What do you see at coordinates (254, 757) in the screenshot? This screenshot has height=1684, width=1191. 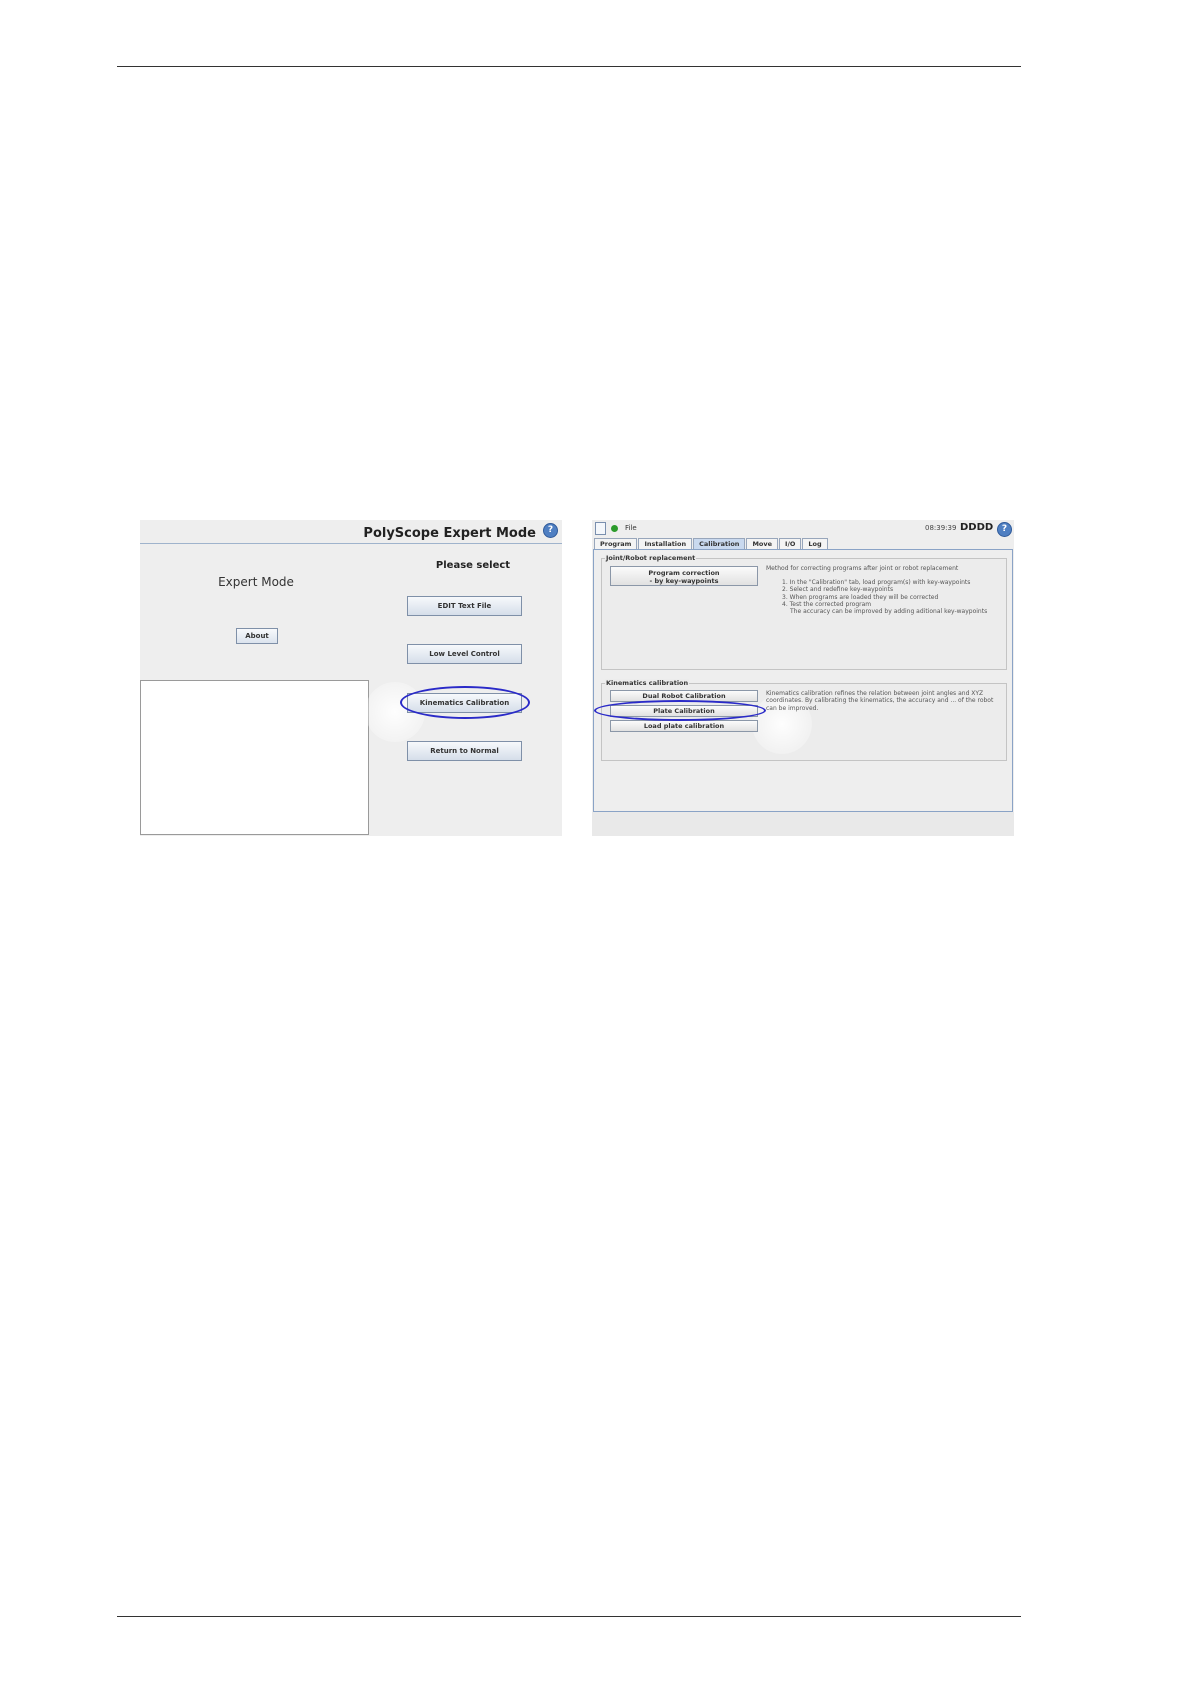 I see `message-area` at bounding box center [254, 757].